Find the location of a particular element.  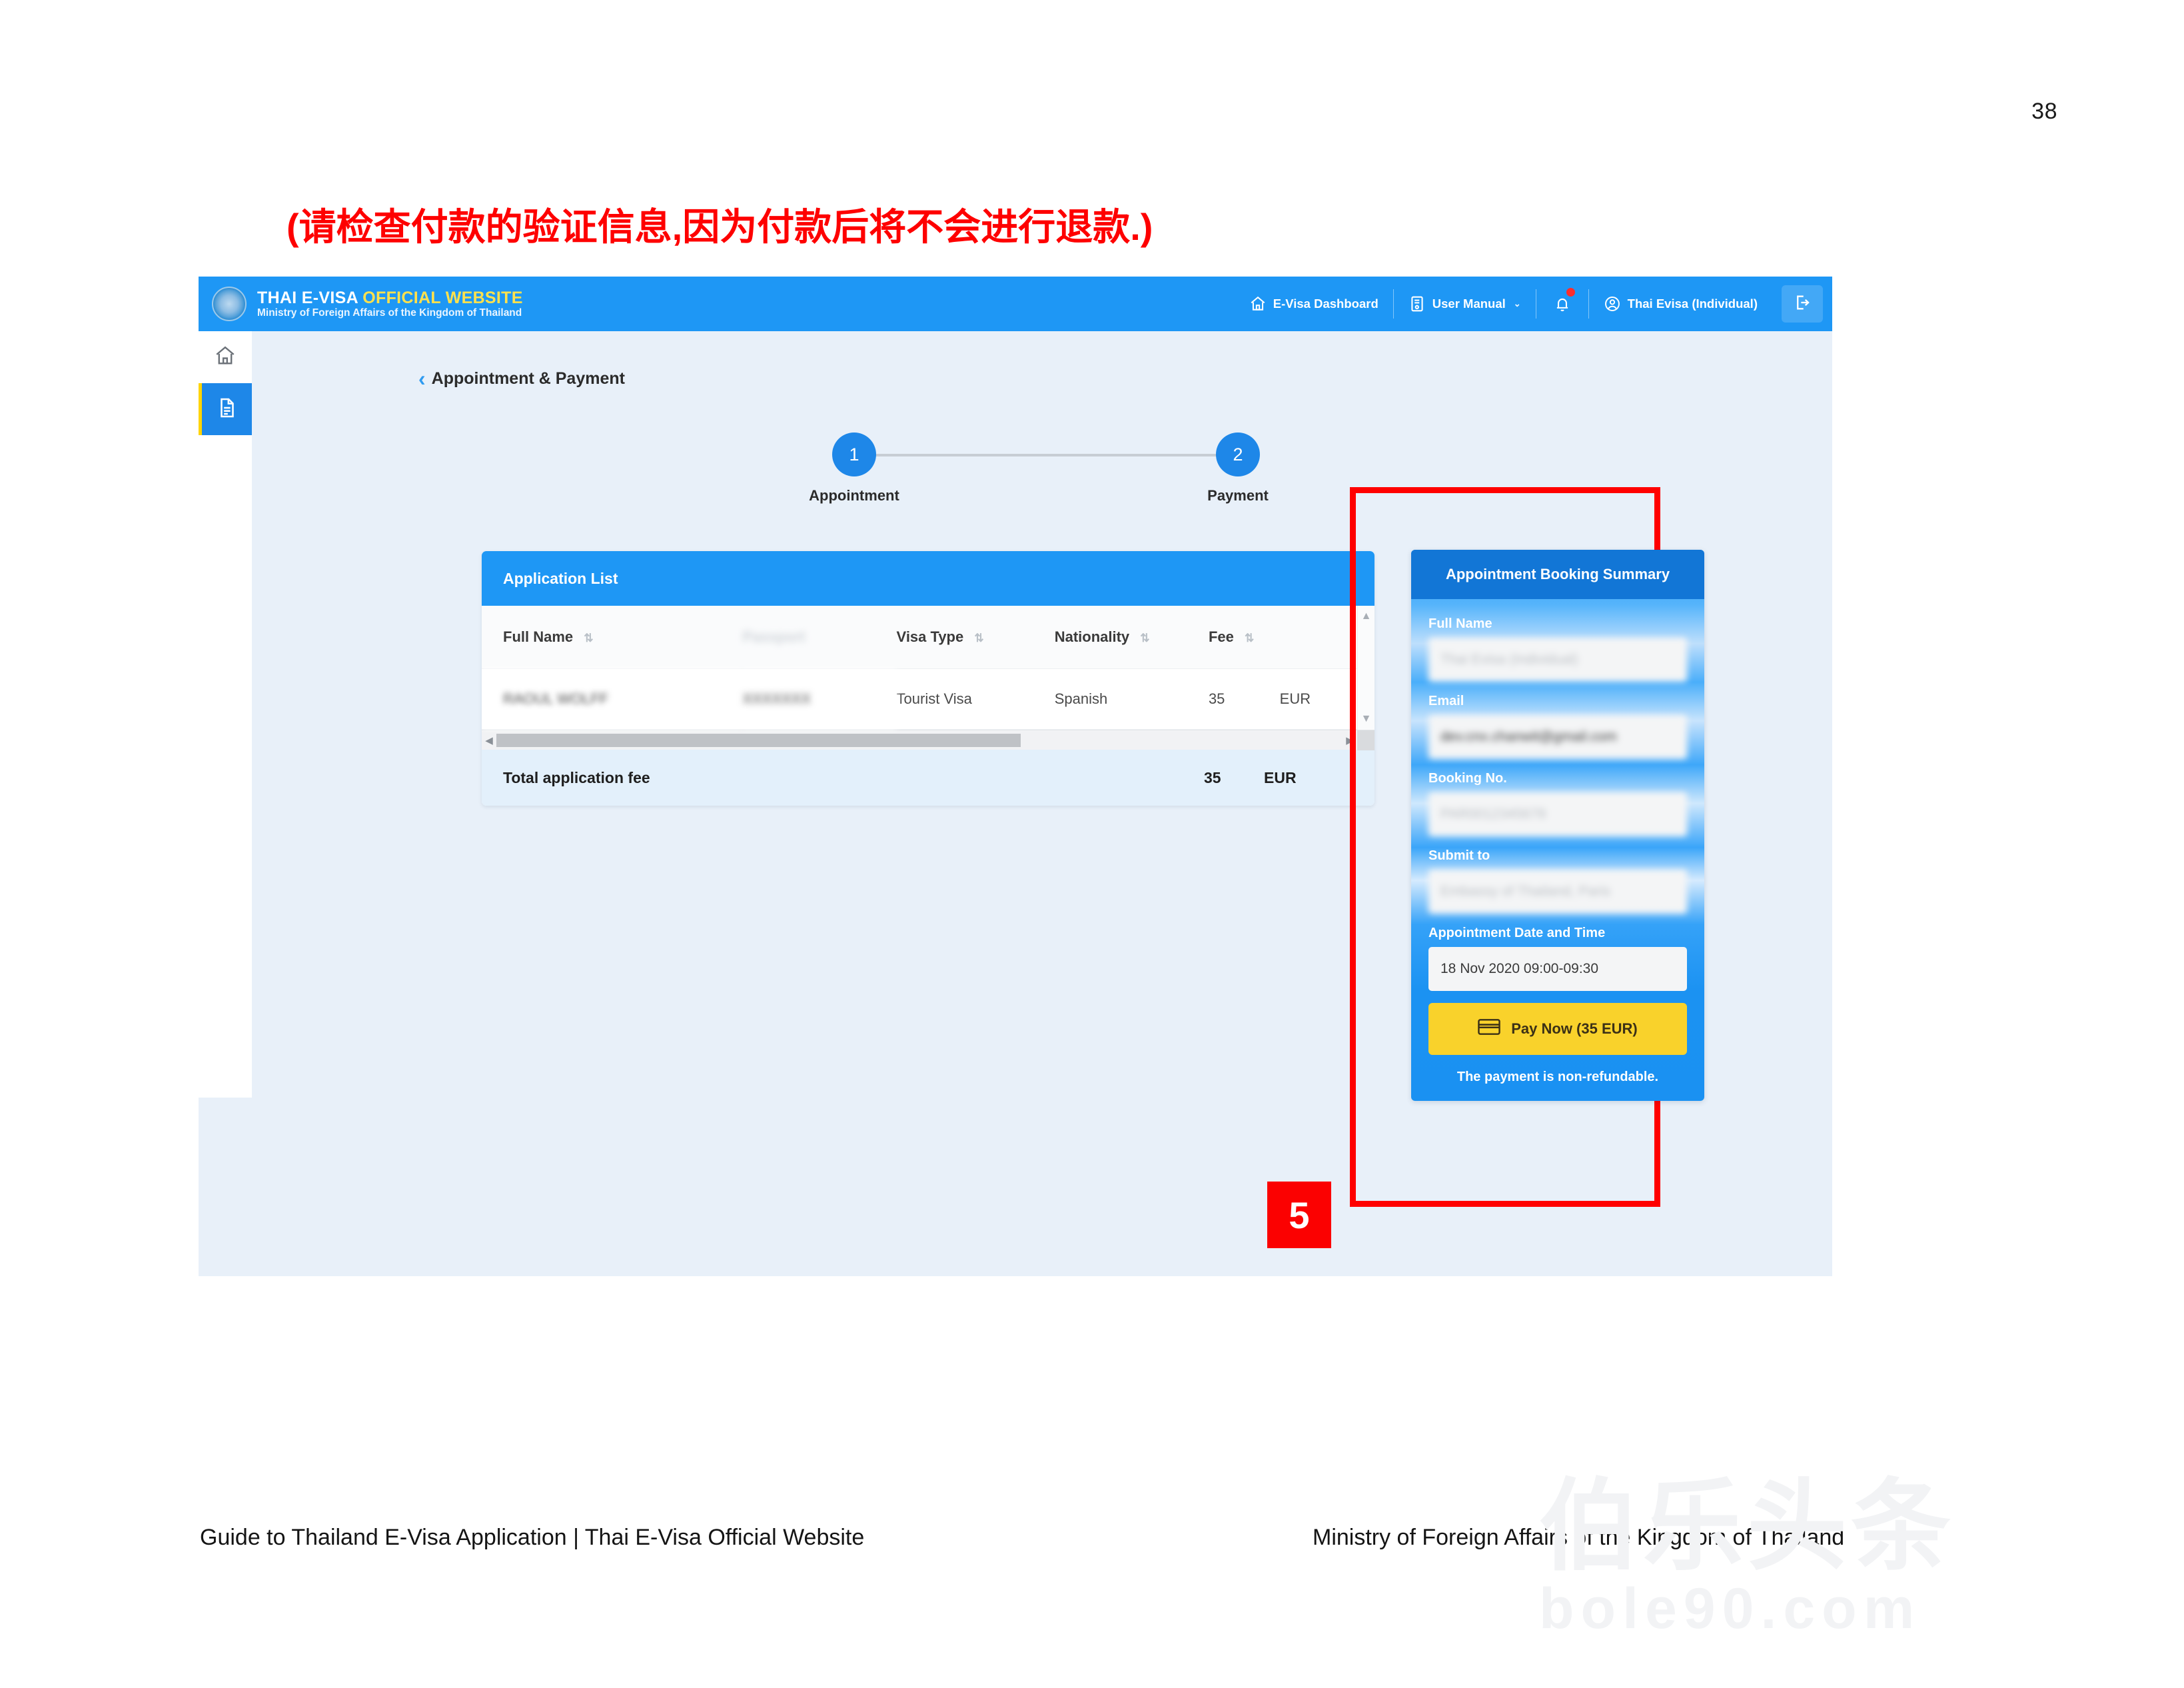

application-list-title: Application List is located at coordinates (928, 578).